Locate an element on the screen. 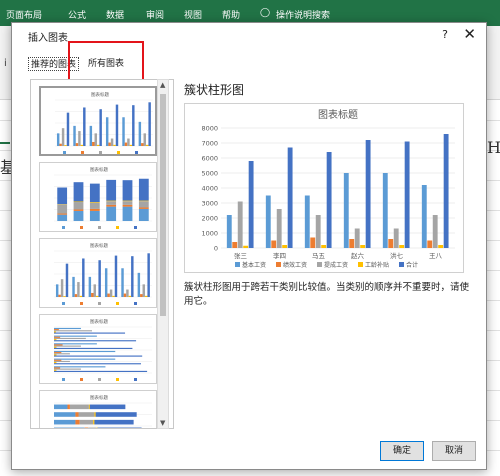 The height and width of the screenshot is (476, 500). thumbnail-stacked-column: 图表标题 is located at coordinates (98, 197).